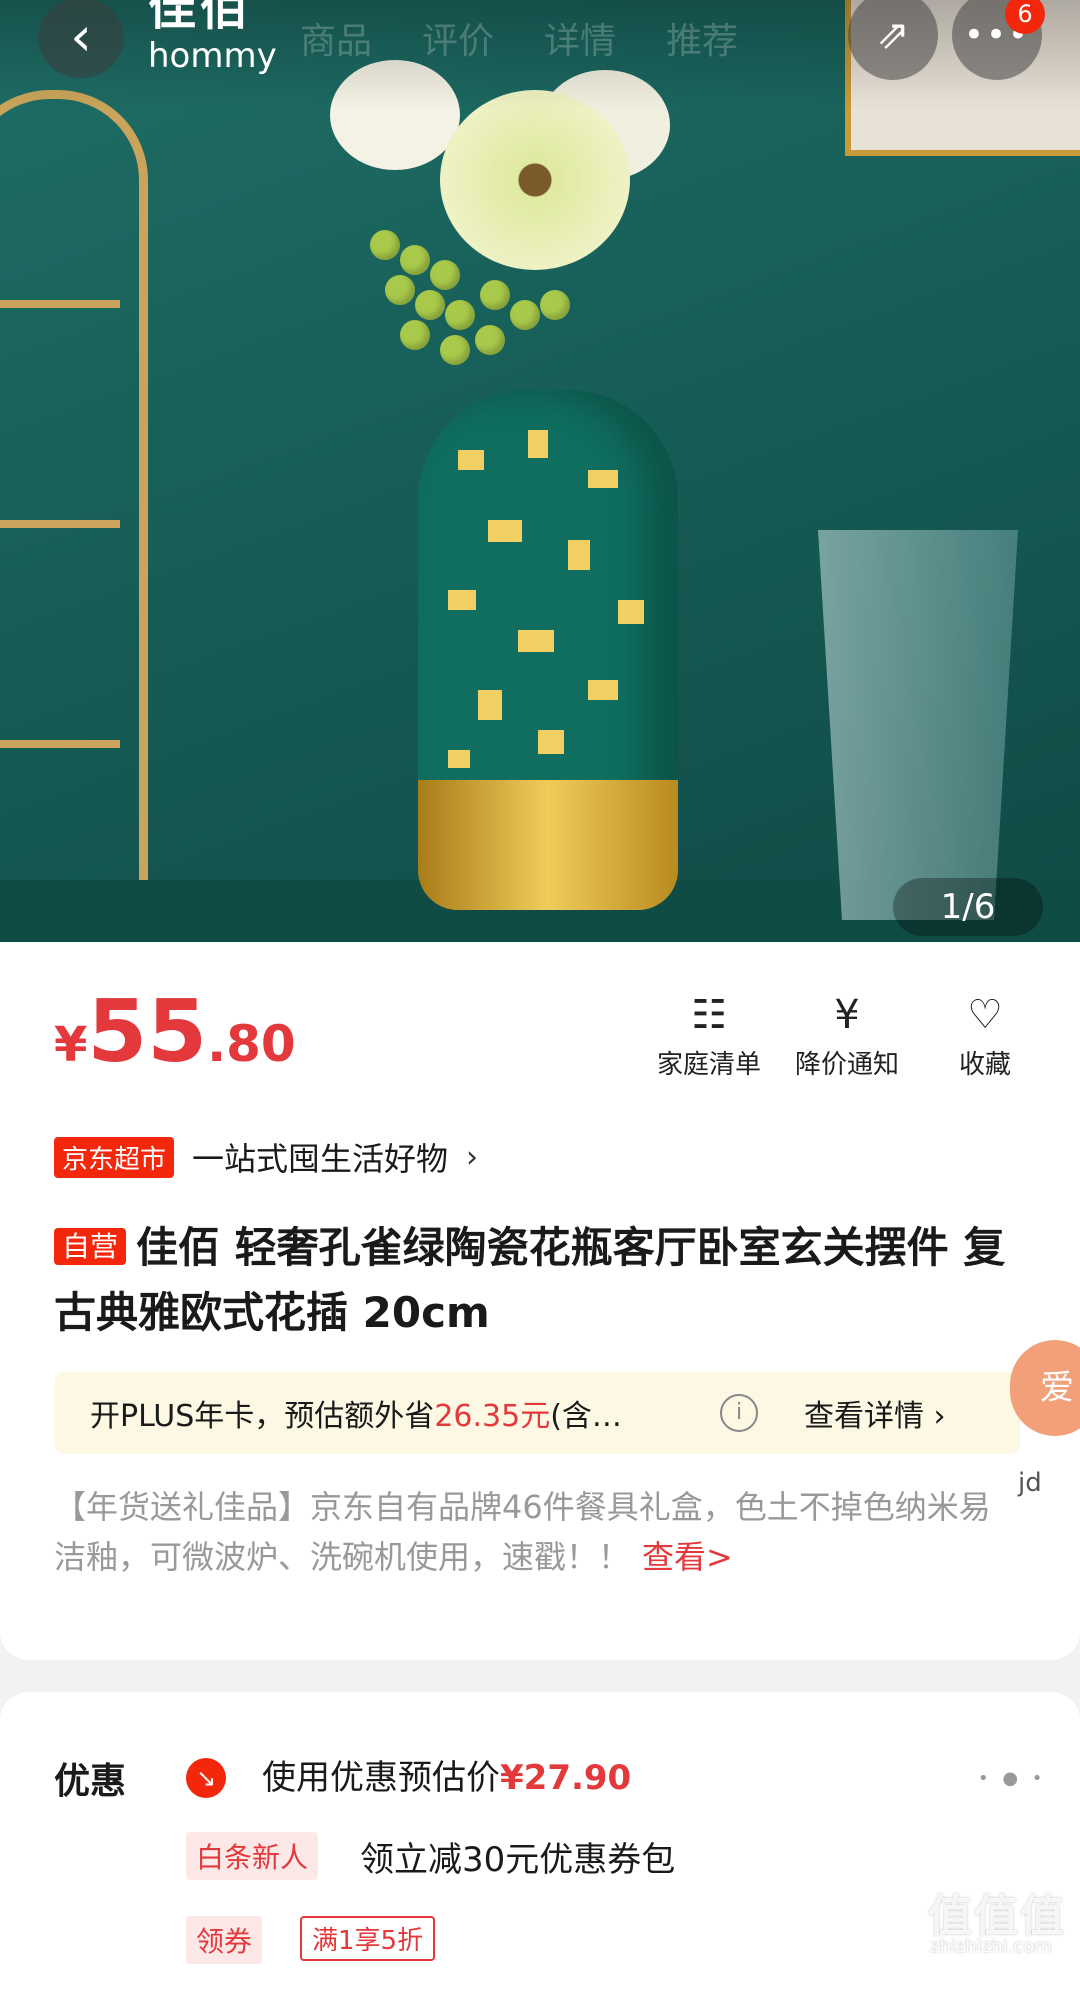 The height and width of the screenshot is (1992, 1080). What do you see at coordinates (90, 1246) in the screenshot?
I see `self-operated-tag: 自营` at bounding box center [90, 1246].